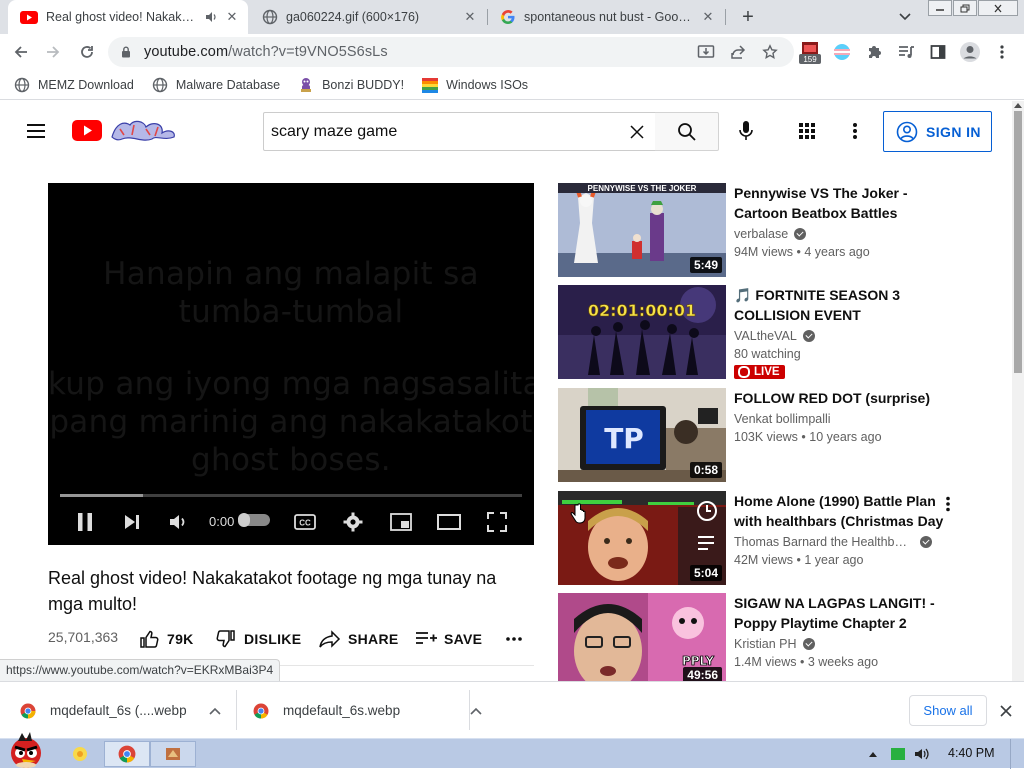  What do you see at coordinates (687, 131) in the screenshot?
I see `search-button` at bounding box center [687, 131].